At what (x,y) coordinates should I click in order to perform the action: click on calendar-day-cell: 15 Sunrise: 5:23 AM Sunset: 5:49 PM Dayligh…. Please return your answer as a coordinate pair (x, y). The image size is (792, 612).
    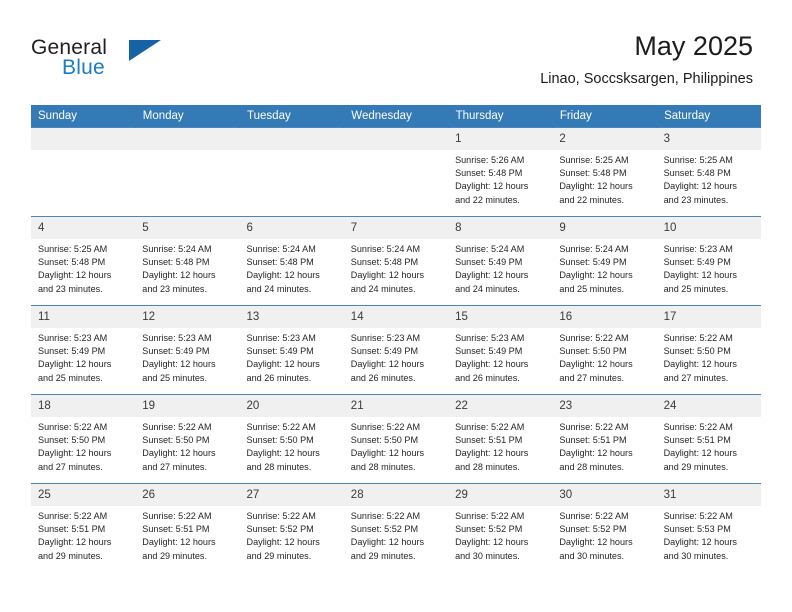
    Looking at the image, I should click on (500, 350).